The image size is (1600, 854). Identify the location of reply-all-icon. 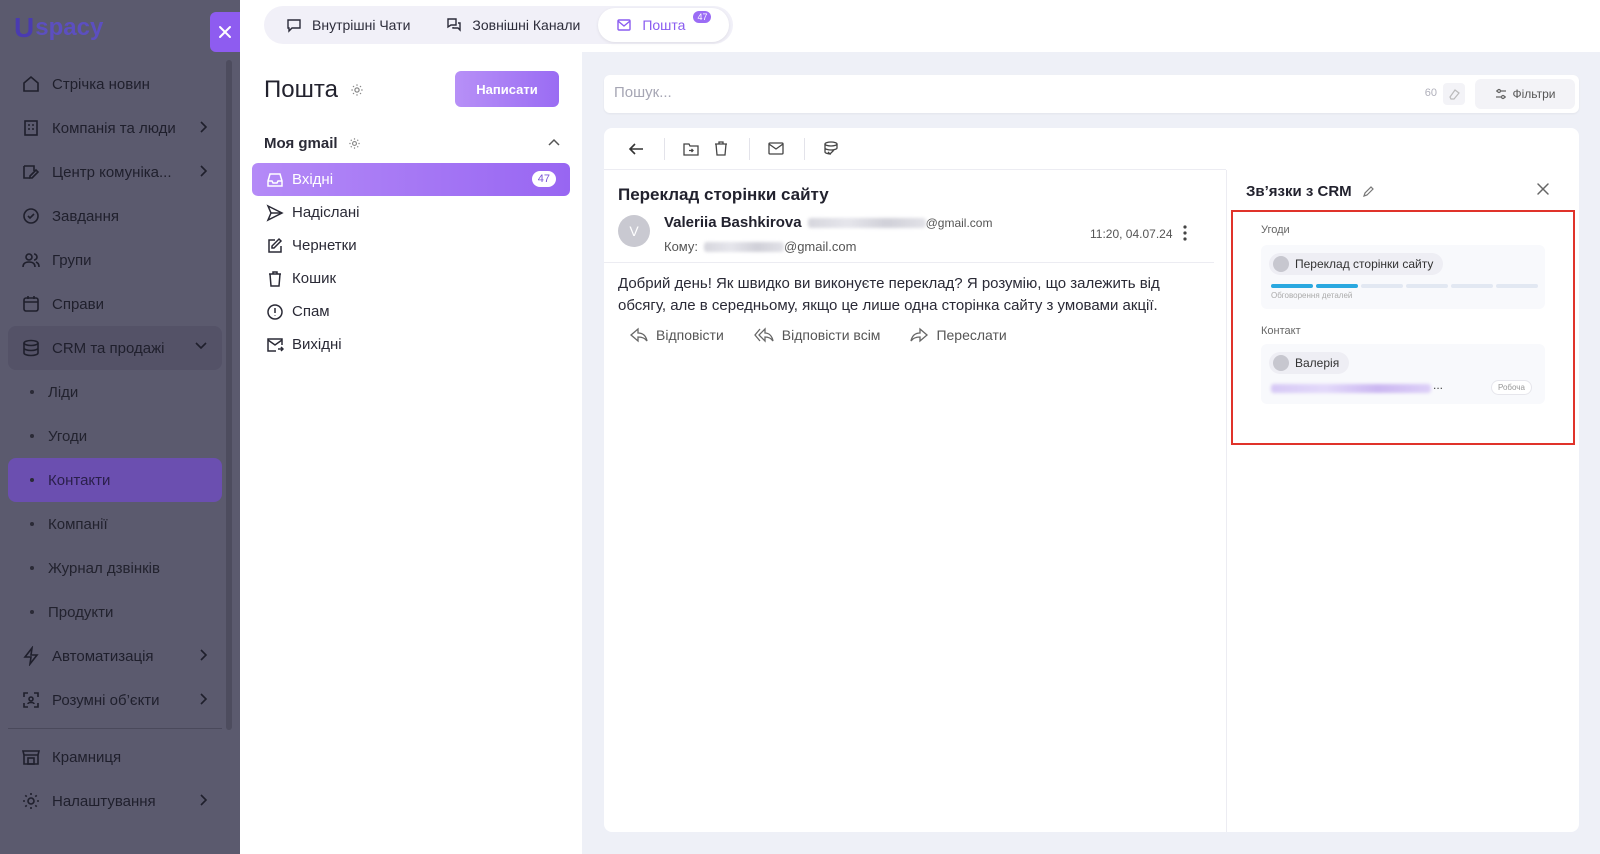
(763, 335).